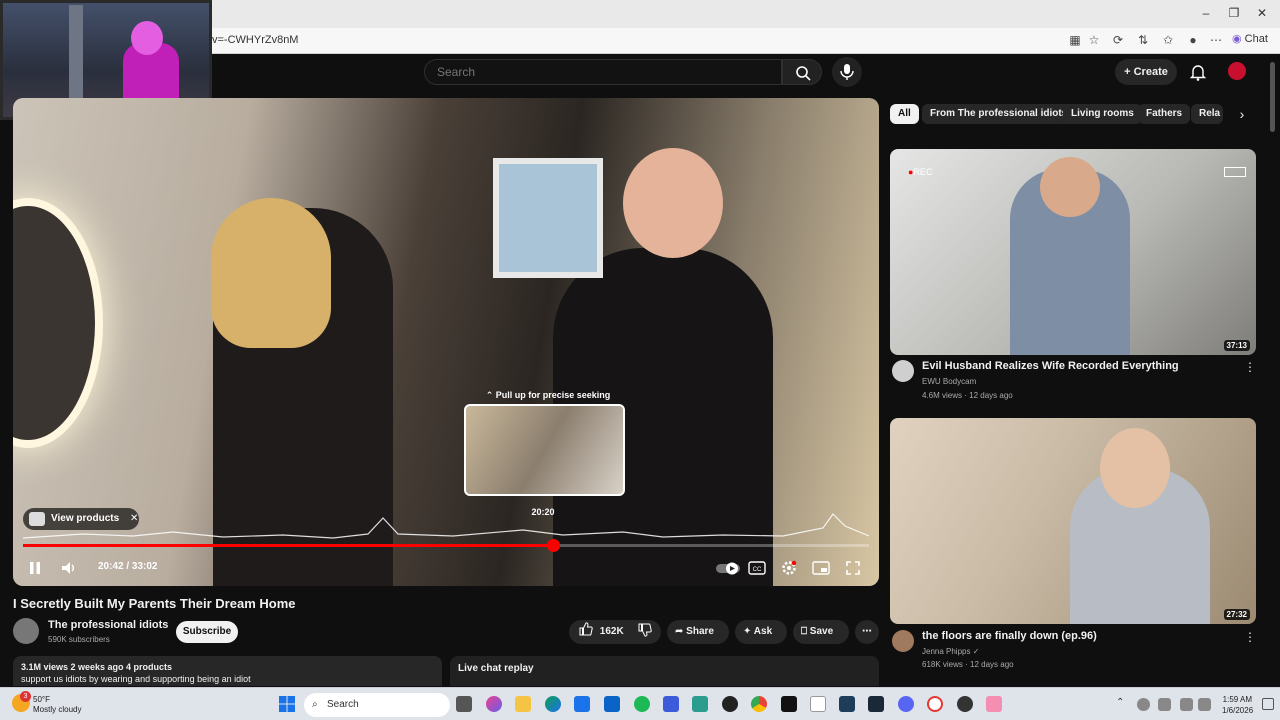 This screenshot has height=720, width=1280. What do you see at coordinates (999, 114) in the screenshot?
I see `chip-from-channel: From The professional idiots` at bounding box center [999, 114].